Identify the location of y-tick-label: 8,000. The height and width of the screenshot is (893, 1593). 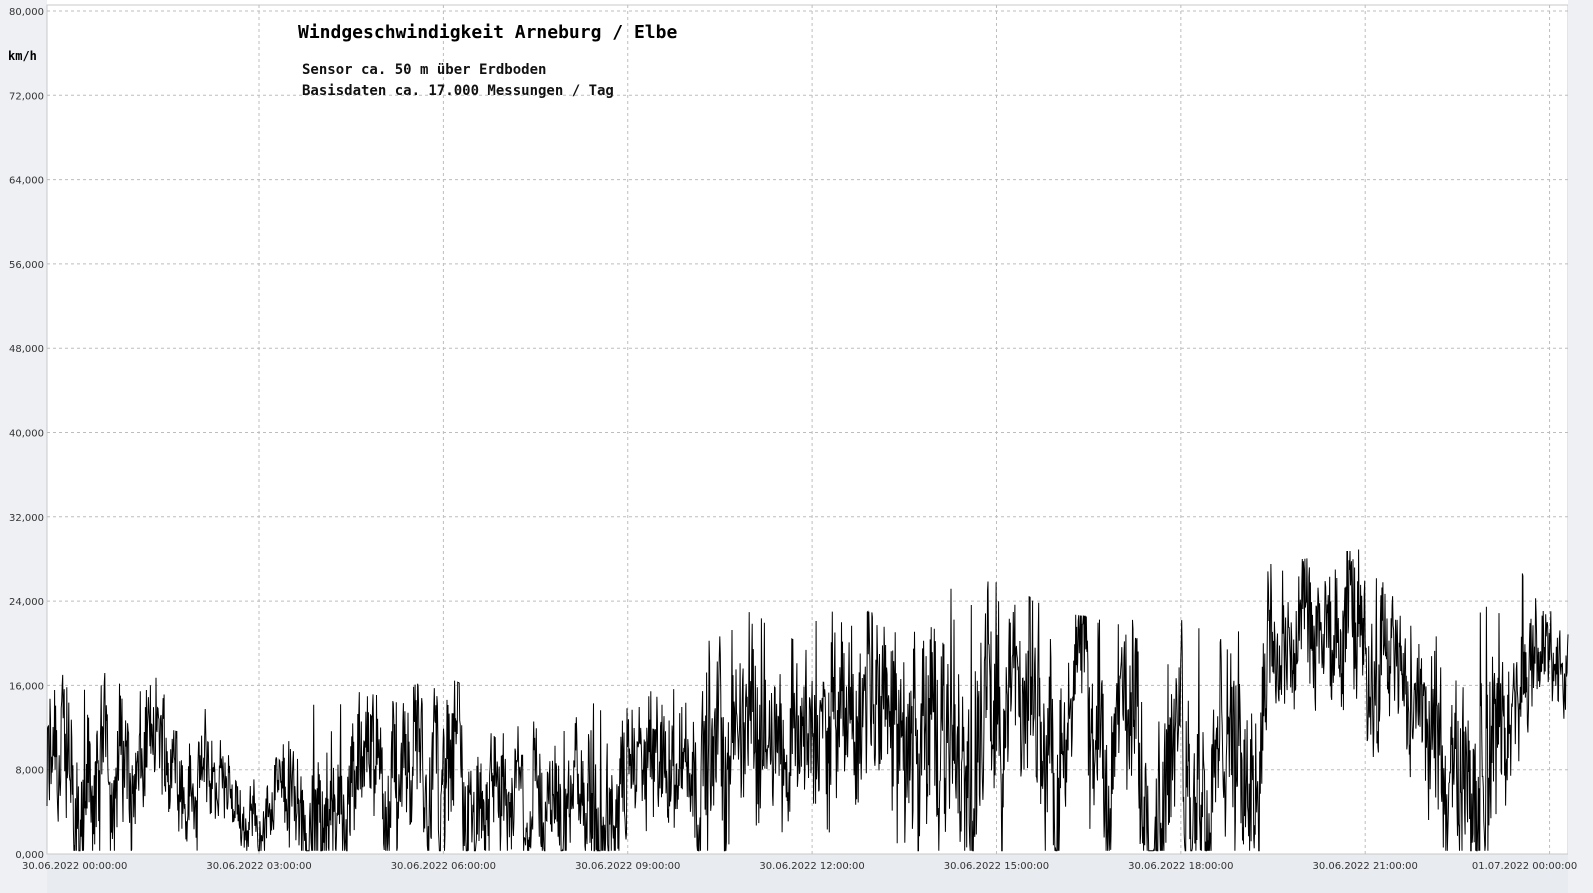
(29, 771).